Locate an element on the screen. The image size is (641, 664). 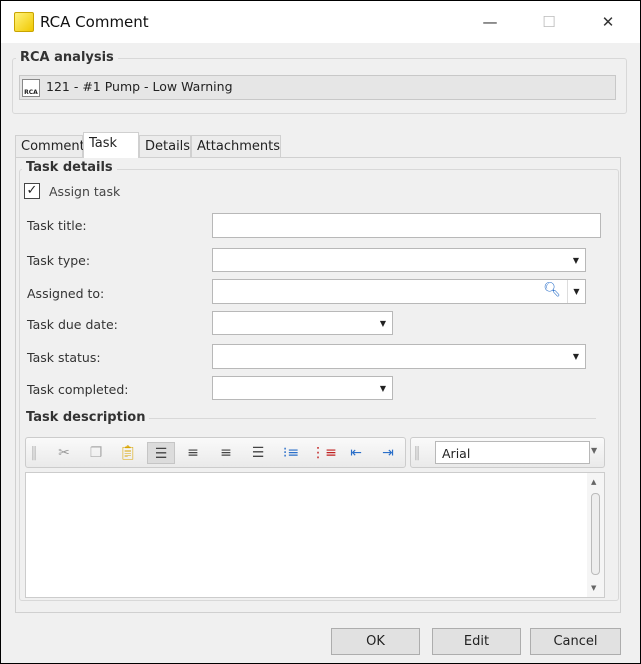
font-select: Arial is located at coordinates (512, 452).